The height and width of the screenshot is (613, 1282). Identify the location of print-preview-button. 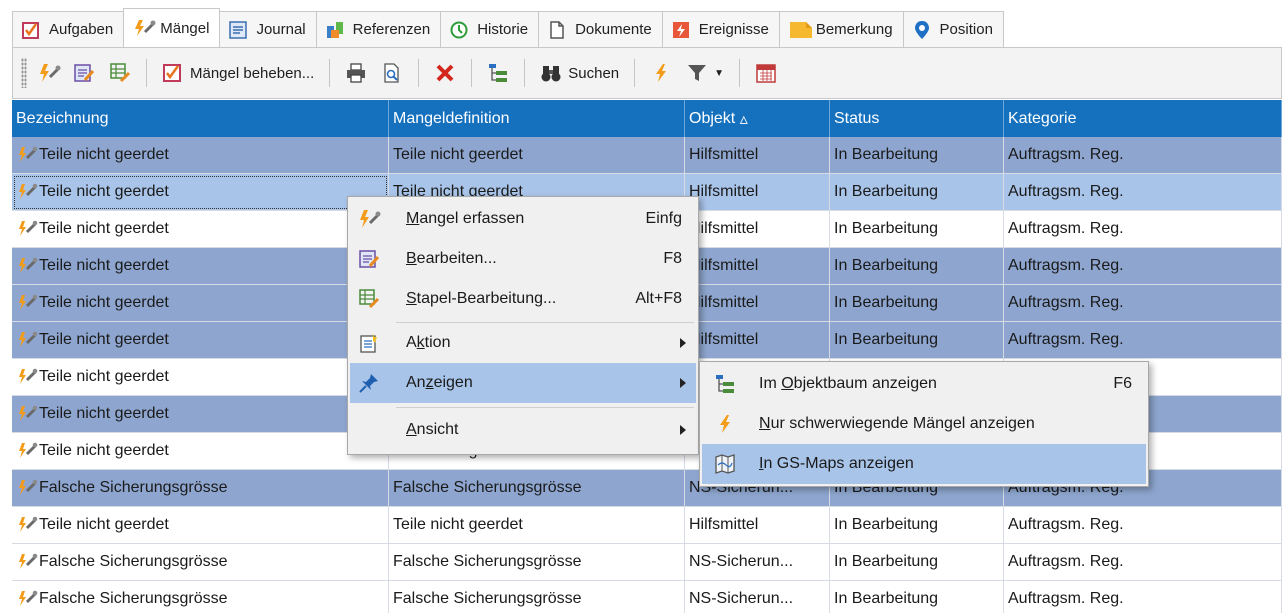
(392, 73).